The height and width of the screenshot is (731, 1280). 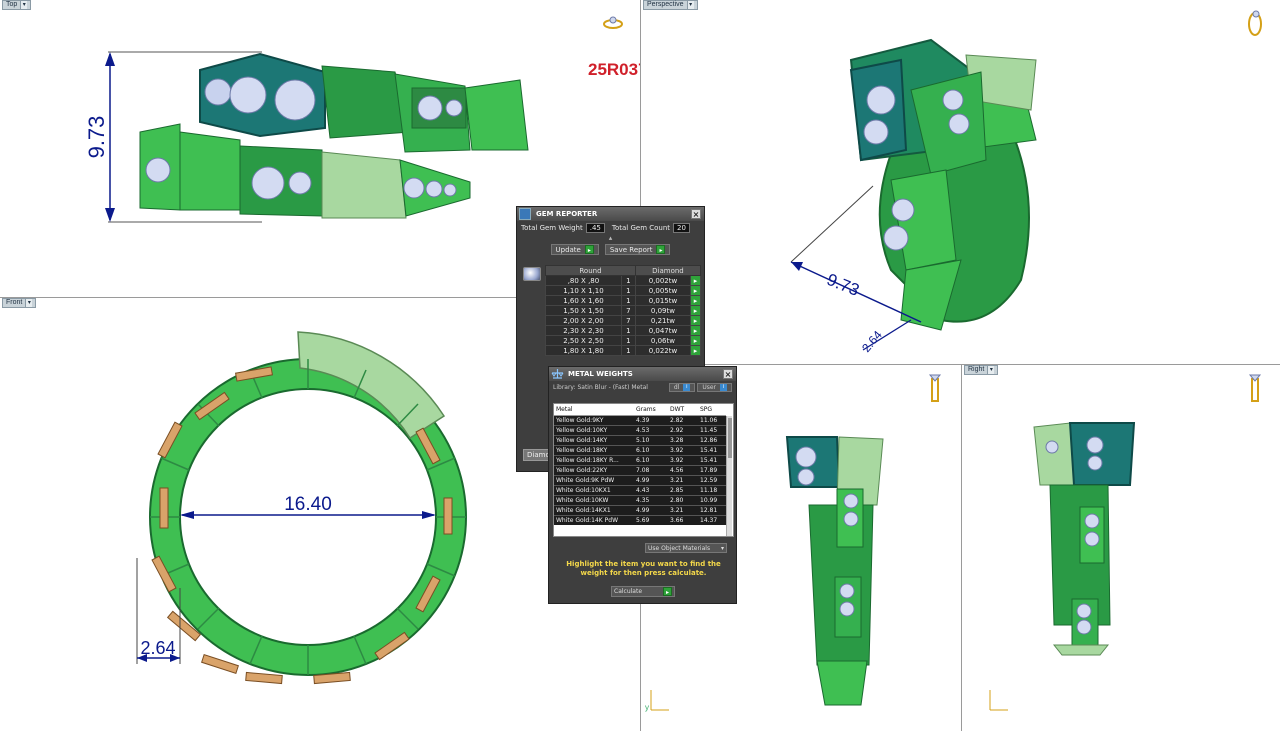 I want to click on use-object-materials-dropdown: Use Object Materials ▾, so click(x=686, y=548).